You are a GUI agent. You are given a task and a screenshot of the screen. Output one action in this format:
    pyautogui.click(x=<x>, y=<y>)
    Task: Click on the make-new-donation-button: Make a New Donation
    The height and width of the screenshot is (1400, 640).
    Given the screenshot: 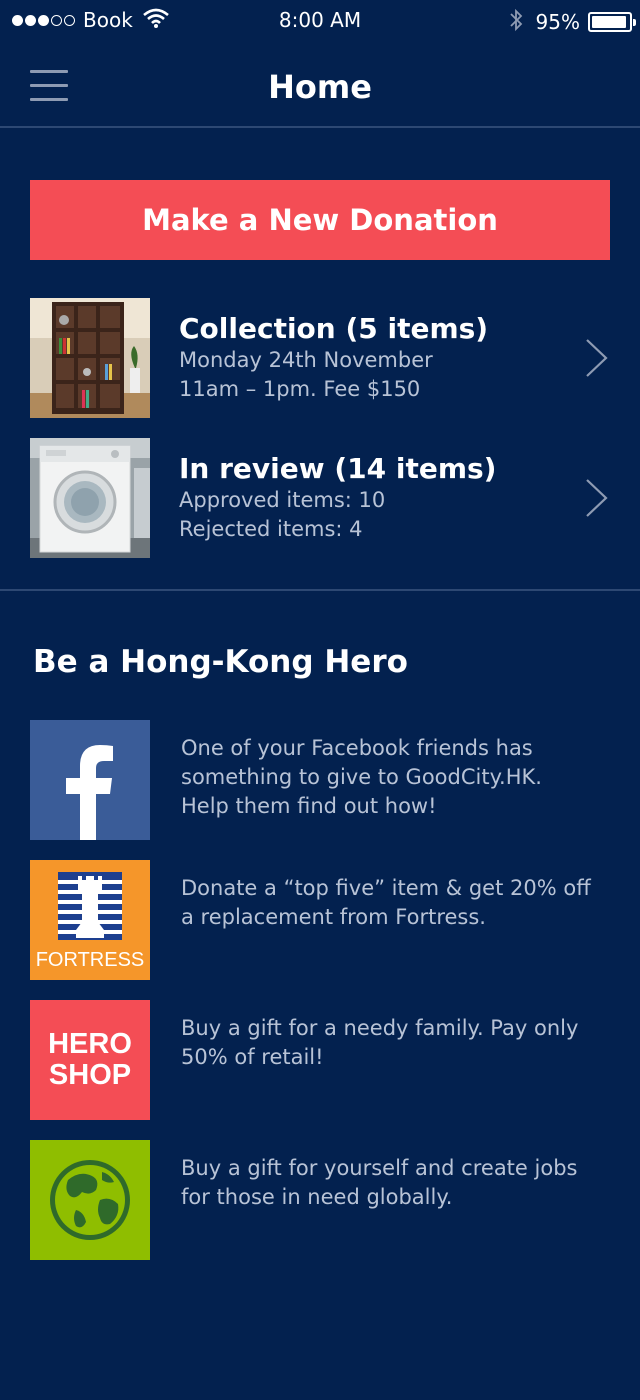 What is the action you would take?
    pyautogui.click(x=320, y=220)
    